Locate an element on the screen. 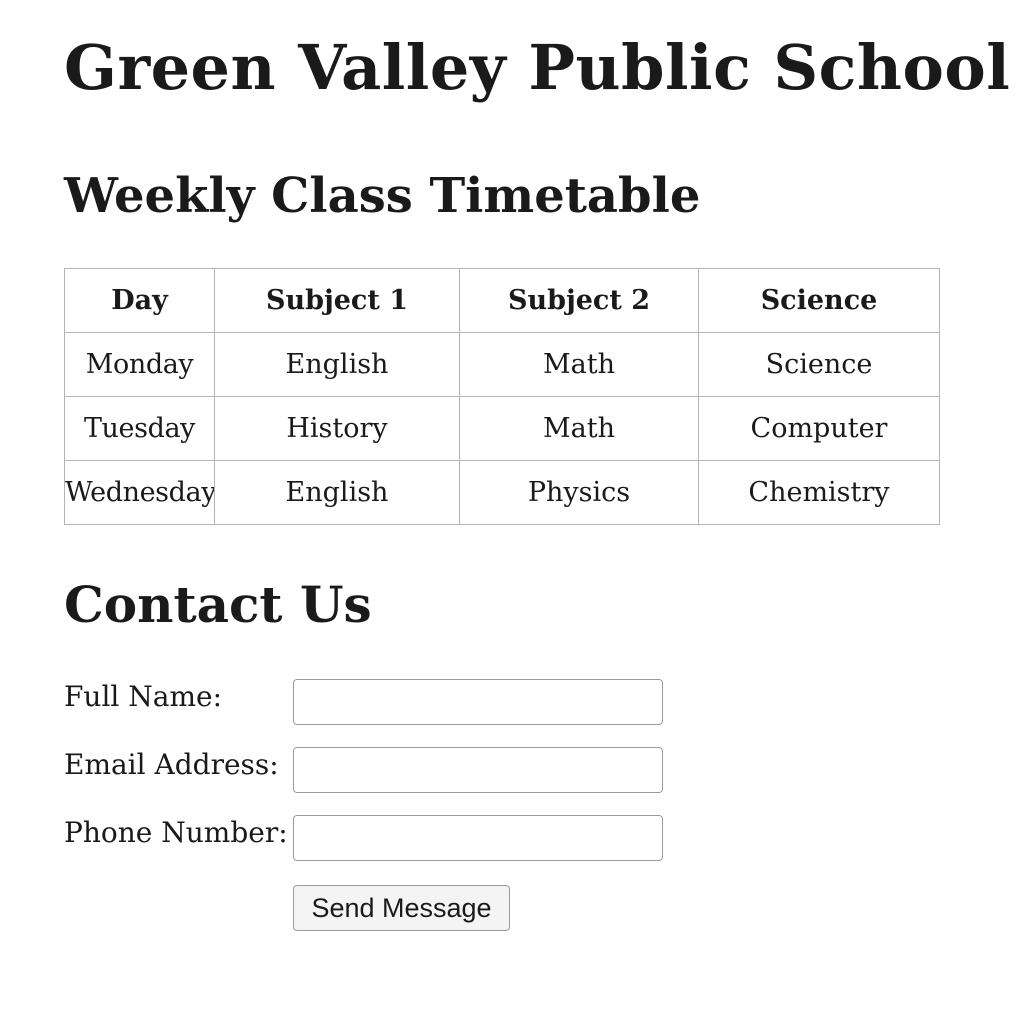  phone-input is located at coordinates (478, 838).